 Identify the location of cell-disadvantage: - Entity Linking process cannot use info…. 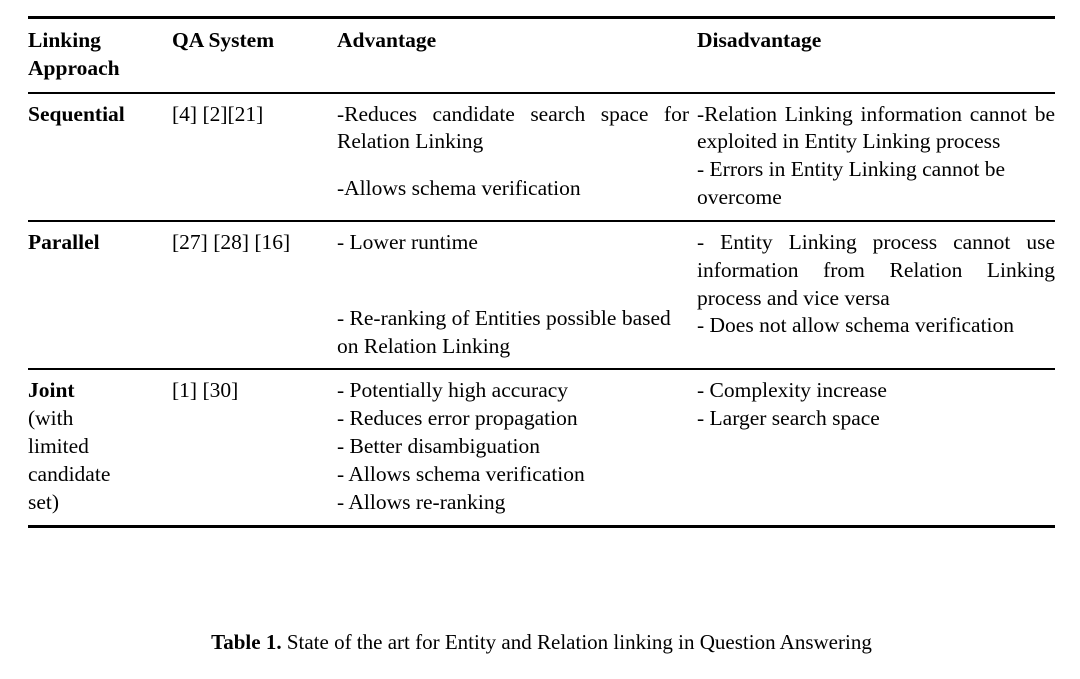
(876, 295).